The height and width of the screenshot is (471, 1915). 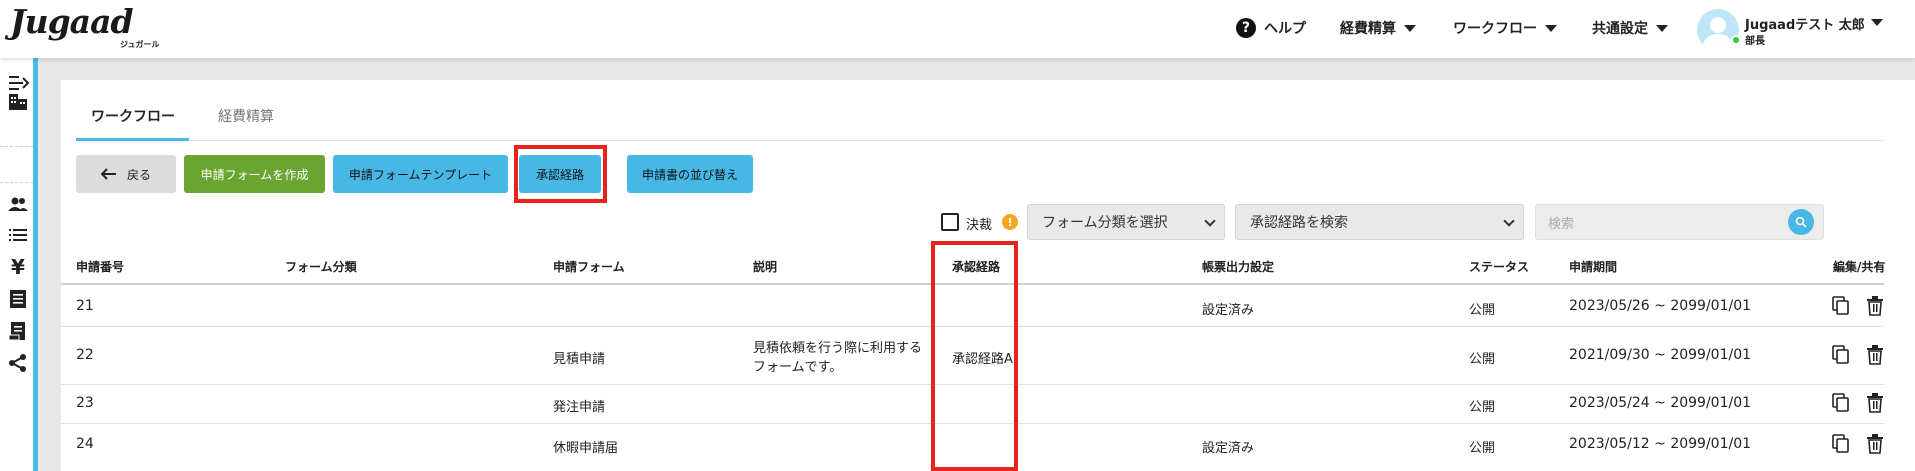 What do you see at coordinates (1718, 42) in the screenshot?
I see `avatar-body-shape` at bounding box center [1718, 42].